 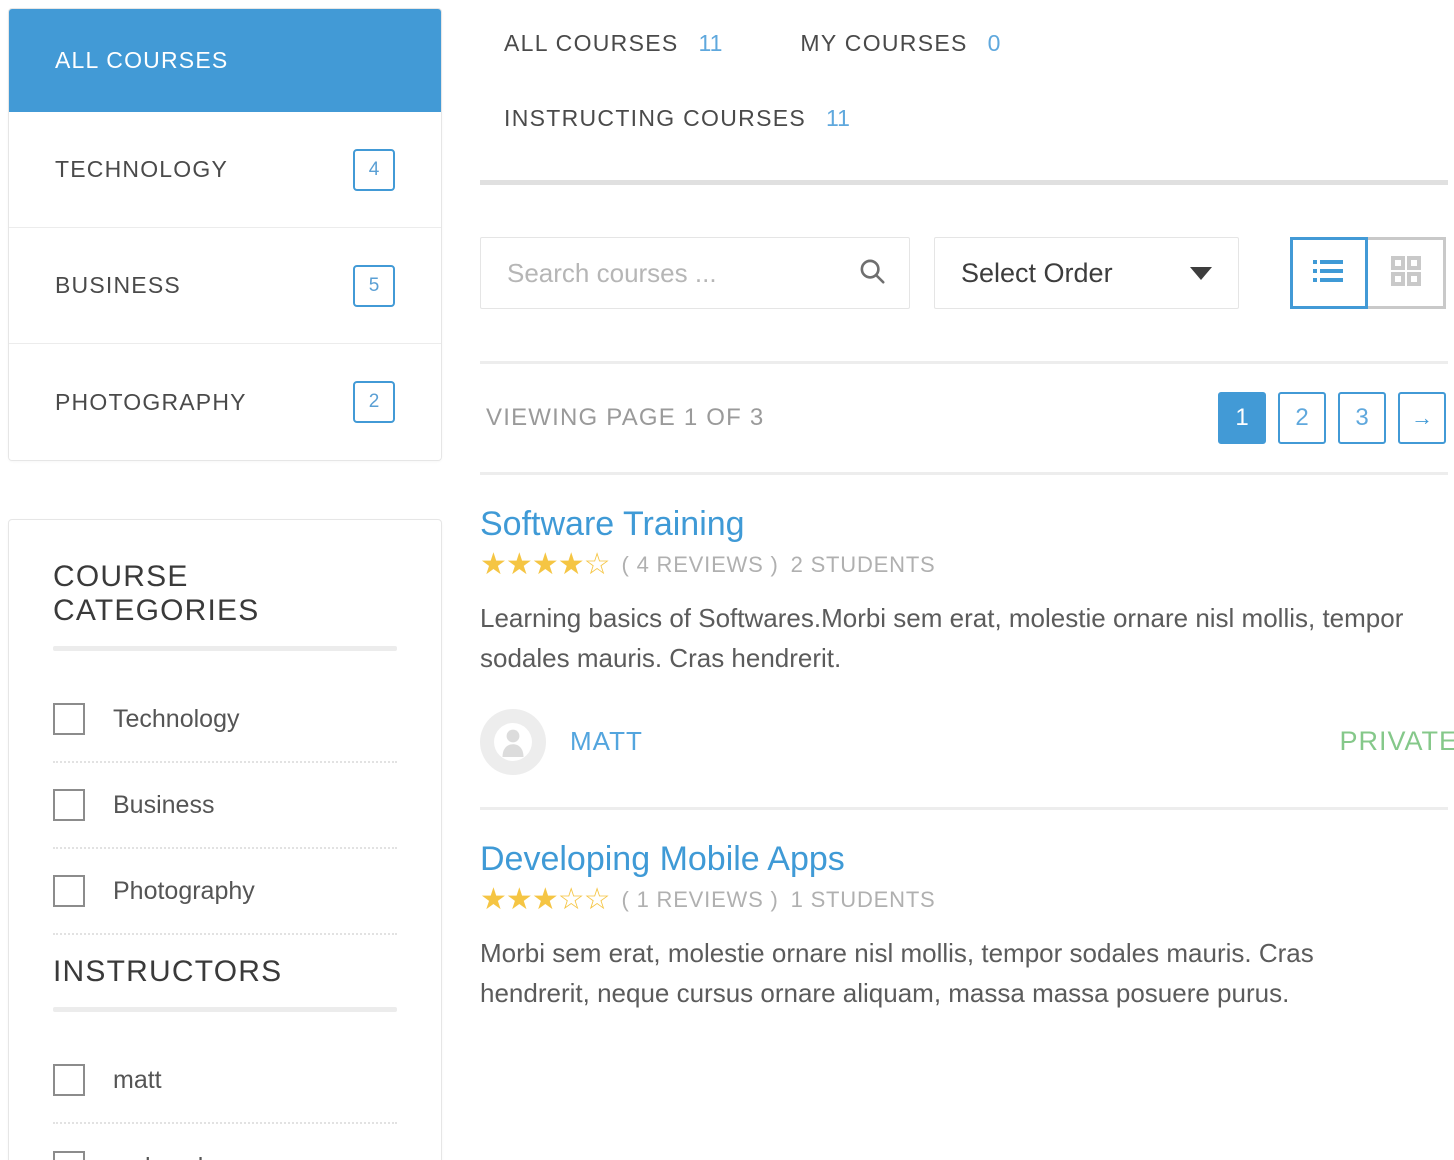 I want to click on pager-page-2: 2, so click(x=1302, y=418).